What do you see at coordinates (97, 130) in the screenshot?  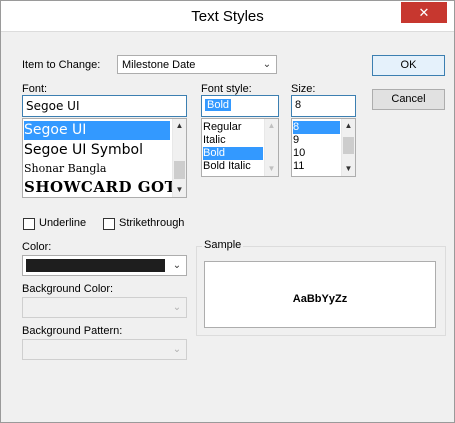 I see `font-list-item: Segoe UI` at bounding box center [97, 130].